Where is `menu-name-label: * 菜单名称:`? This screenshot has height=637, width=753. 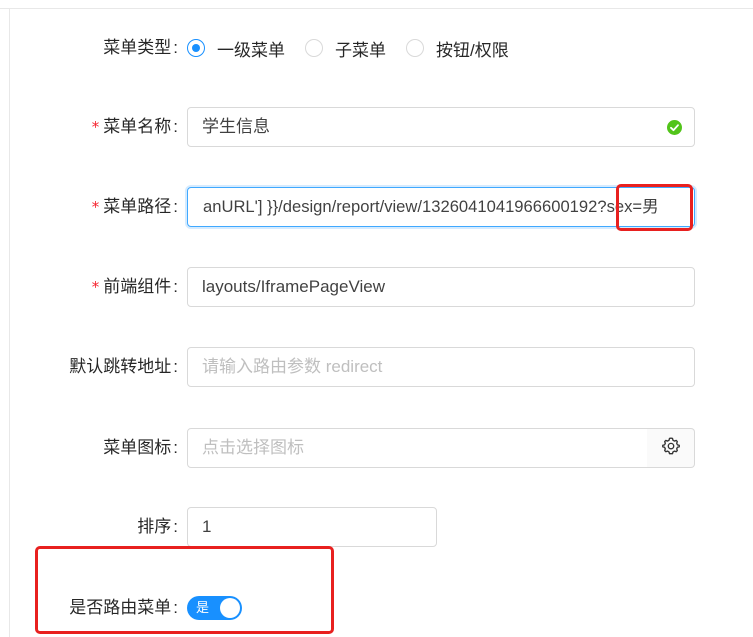
menu-name-label: * 菜单名称: is located at coordinates (134, 126).